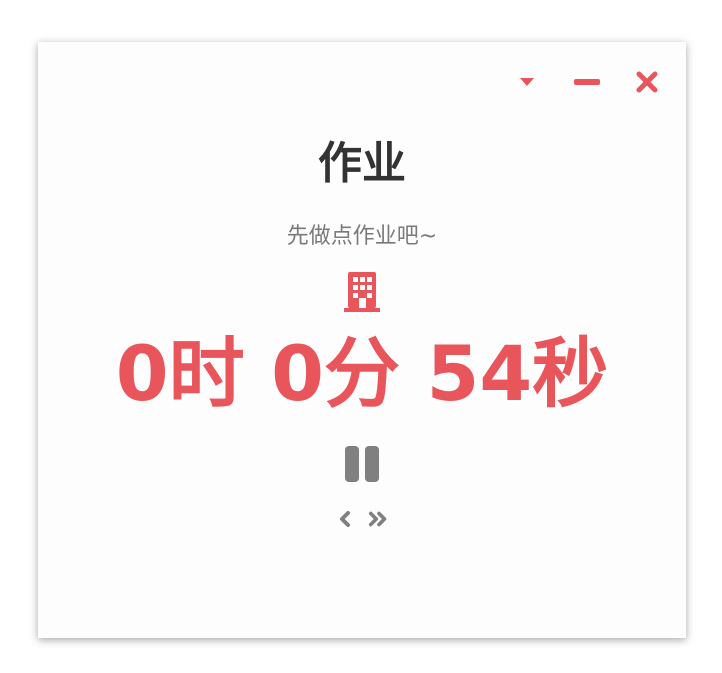 The width and height of the screenshot is (722, 673). I want to click on chevron-left-icon, so click(345, 519).